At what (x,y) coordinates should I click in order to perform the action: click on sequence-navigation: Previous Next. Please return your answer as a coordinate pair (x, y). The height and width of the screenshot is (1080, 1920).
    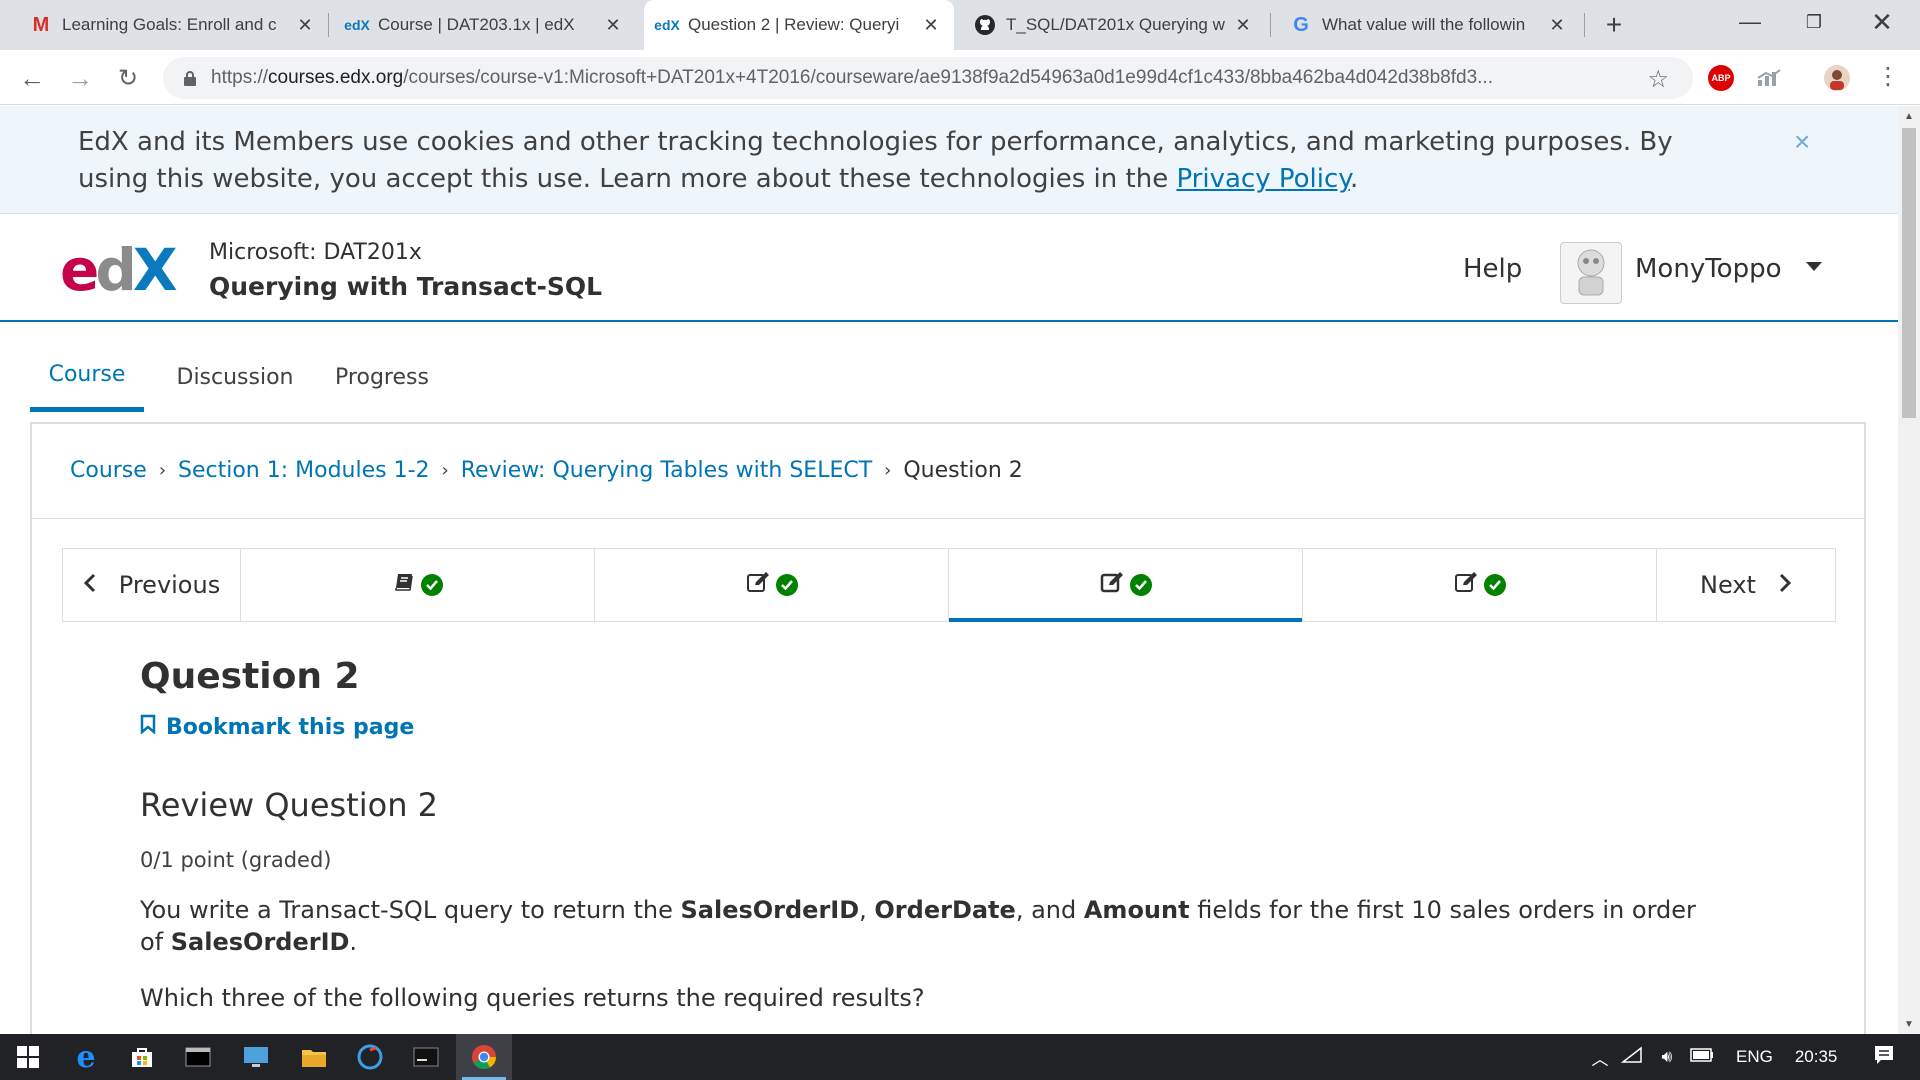
    Looking at the image, I should click on (949, 585).